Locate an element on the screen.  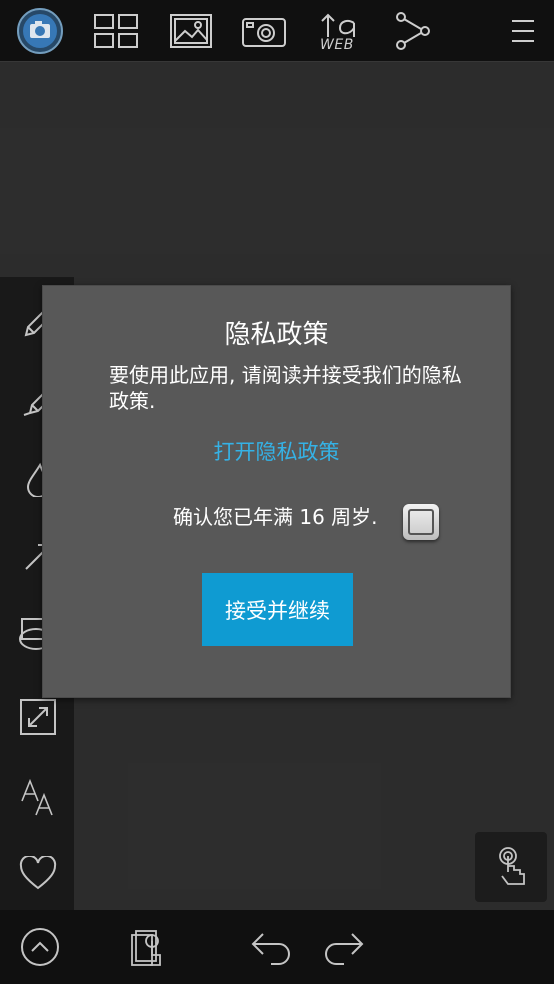
age-confirm-checkbox is located at coordinates (421, 522).